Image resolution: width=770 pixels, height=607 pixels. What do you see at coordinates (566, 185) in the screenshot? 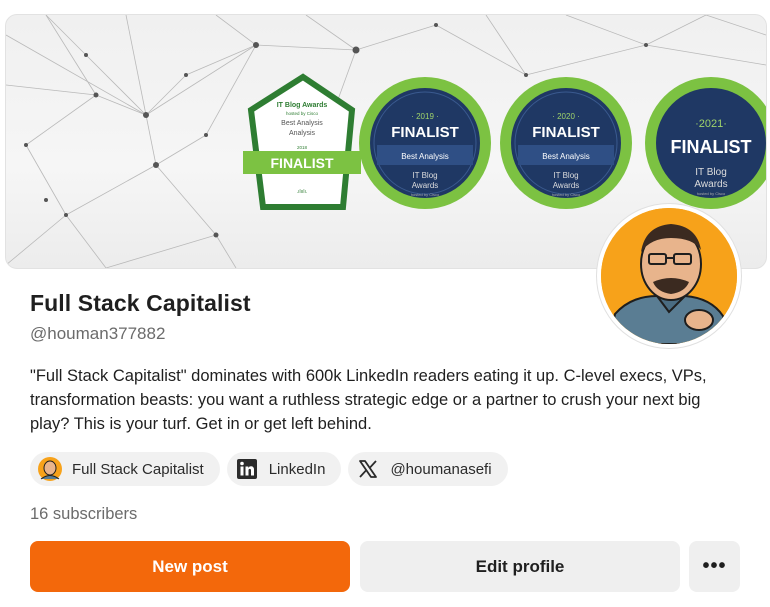
I see `badge-2020-line2: Awards` at bounding box center [566, 185].